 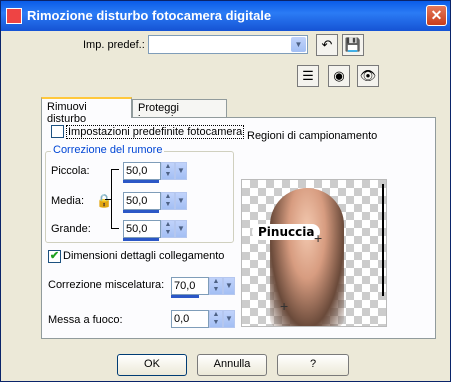 What do you see at coordinates (327, 45) in the screenshot?
I see `undo-icon: ↶` at bounding box center [327, 45].